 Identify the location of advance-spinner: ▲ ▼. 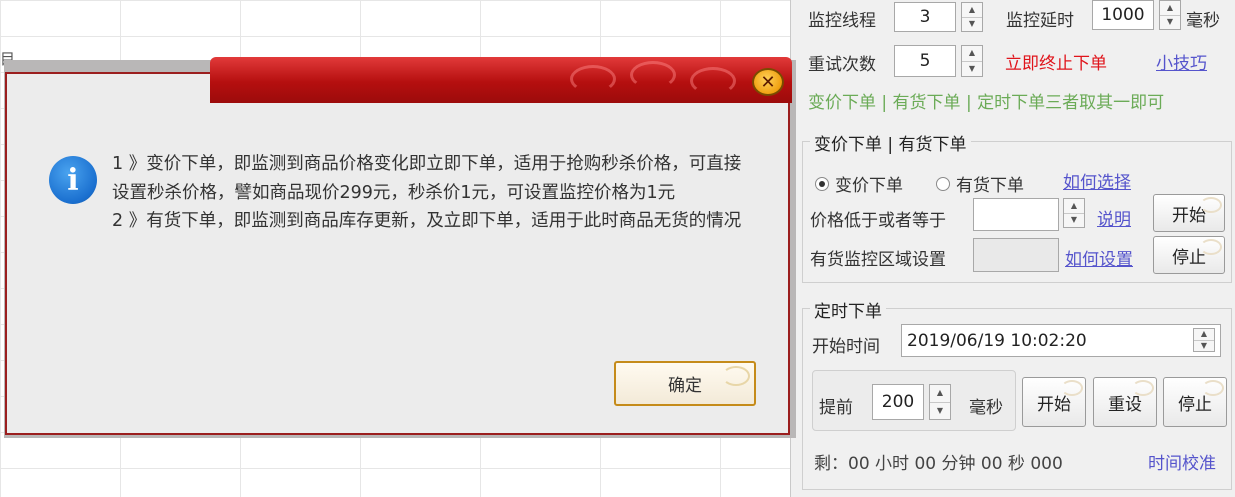
(940, 402).